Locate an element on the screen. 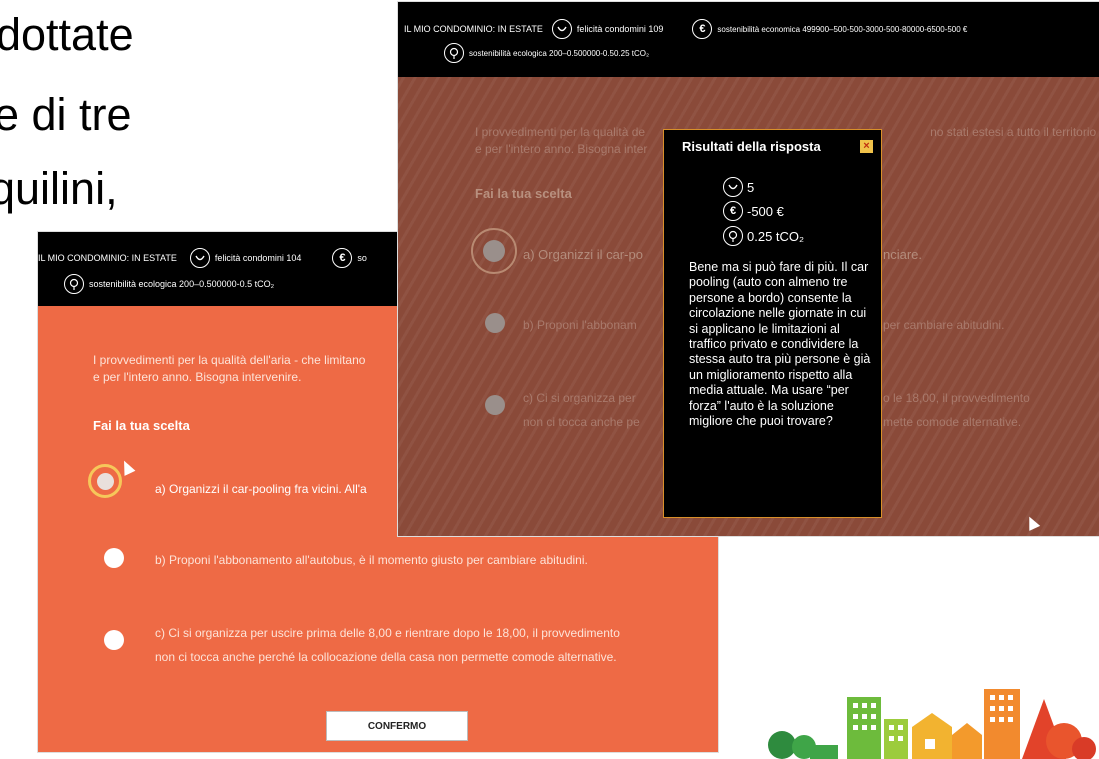  dialog-happiness-value: 5 is located at coordinates (751, 187).